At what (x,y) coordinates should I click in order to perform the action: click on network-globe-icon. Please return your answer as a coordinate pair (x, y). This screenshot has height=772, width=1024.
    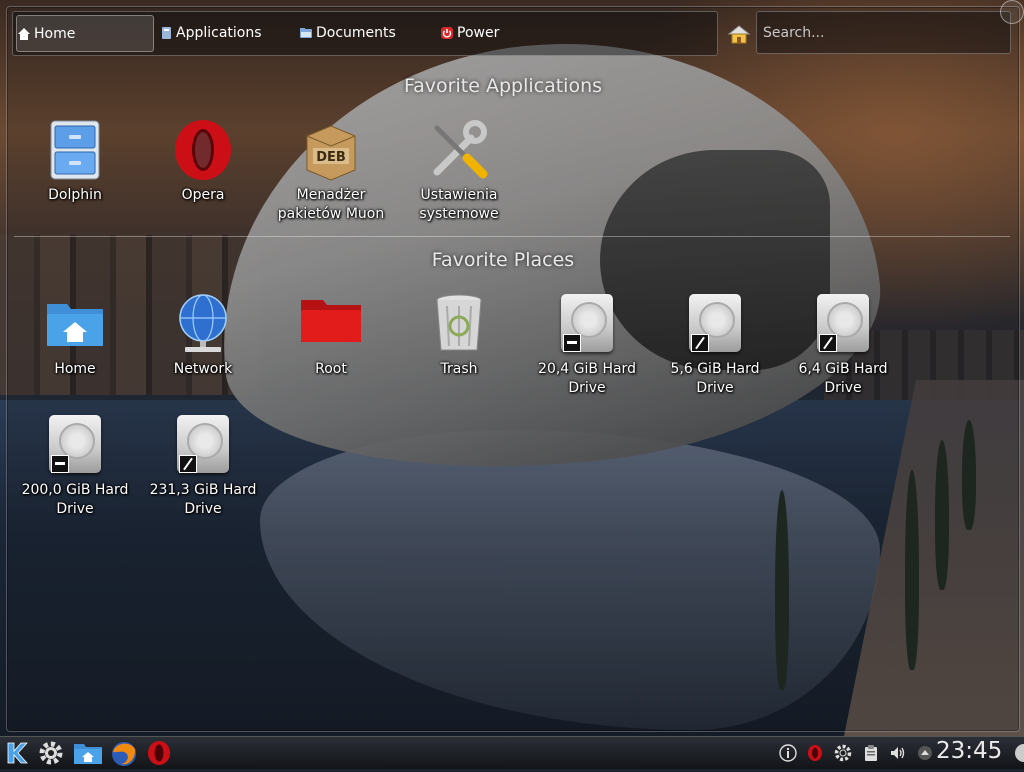
    Looking at the image, I should click on (203, 324).